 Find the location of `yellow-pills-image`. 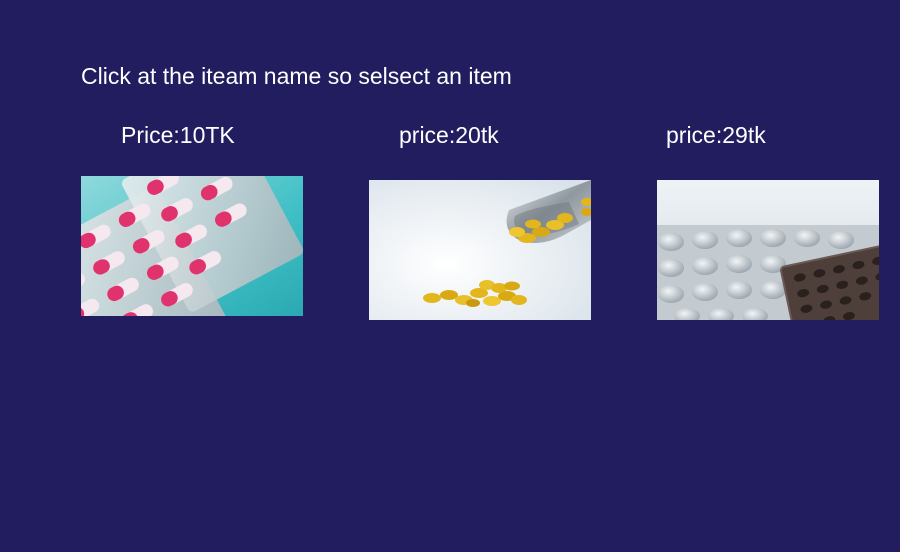

yellow-pills-image is located at coordinates (480, 250).